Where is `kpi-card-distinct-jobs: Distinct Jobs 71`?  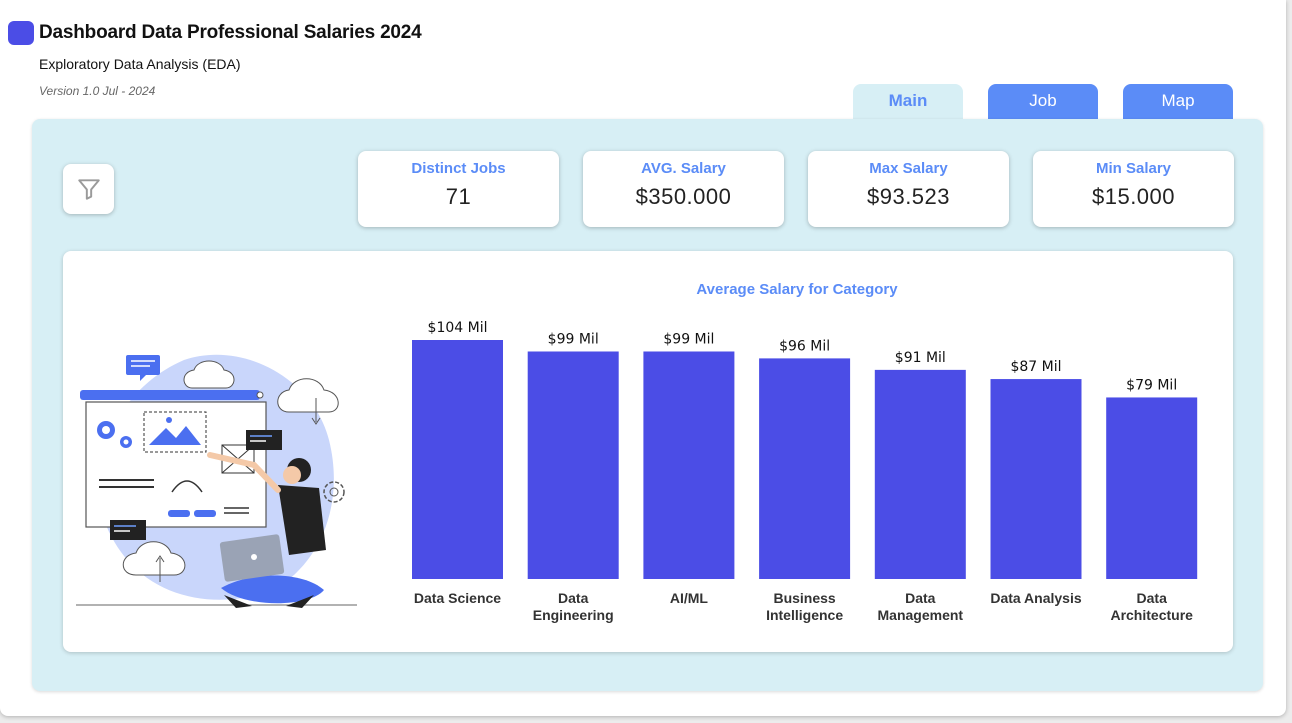
kpi-card-distinct-jobs: Distinct Jobs 71 is located at coordinates (458, 189).